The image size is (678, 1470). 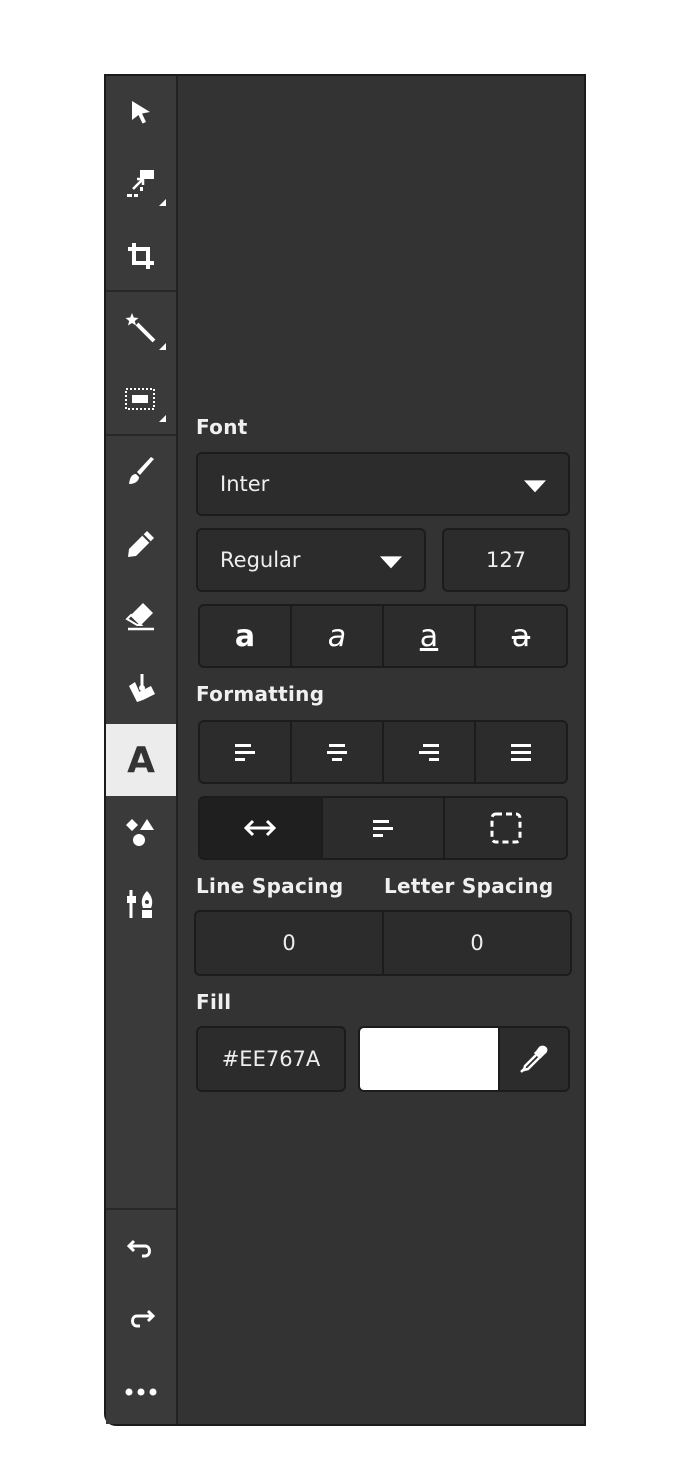 I want to click on underline-button: a, so click(x=430, y=636).